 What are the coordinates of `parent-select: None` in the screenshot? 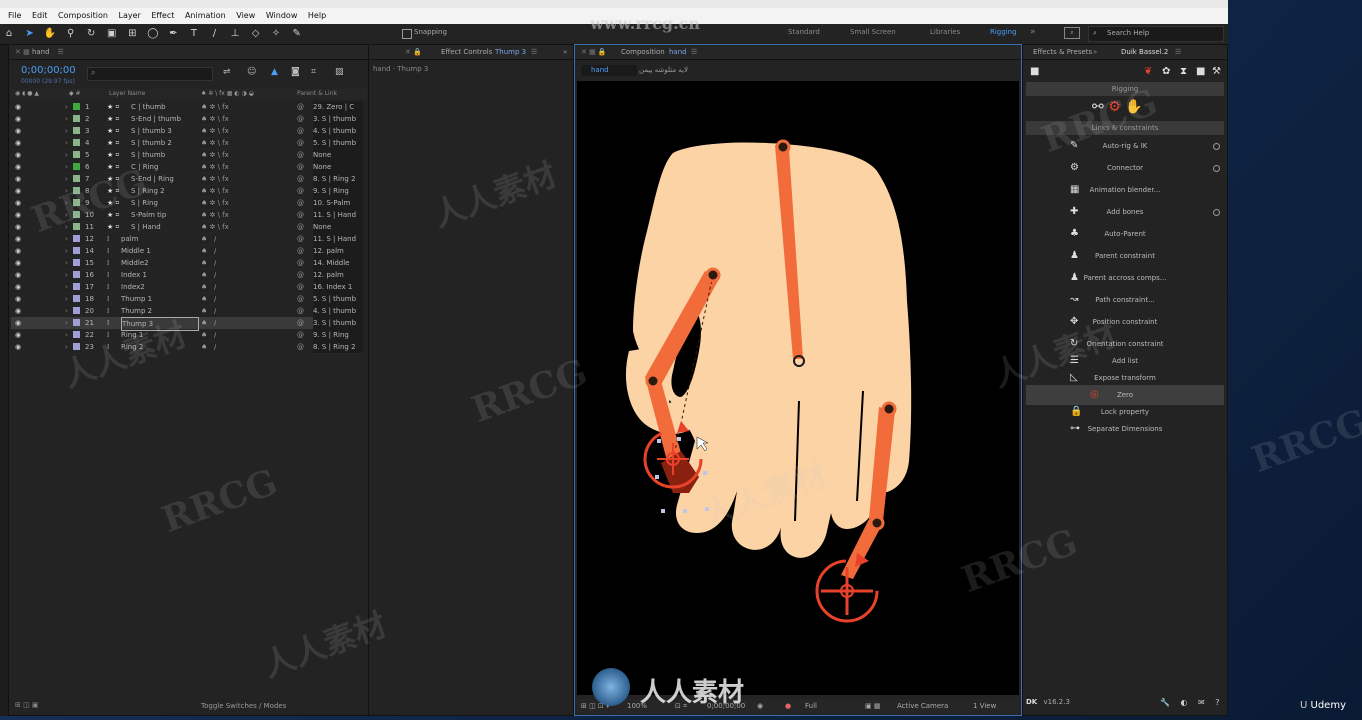 It's located at (338, 167).